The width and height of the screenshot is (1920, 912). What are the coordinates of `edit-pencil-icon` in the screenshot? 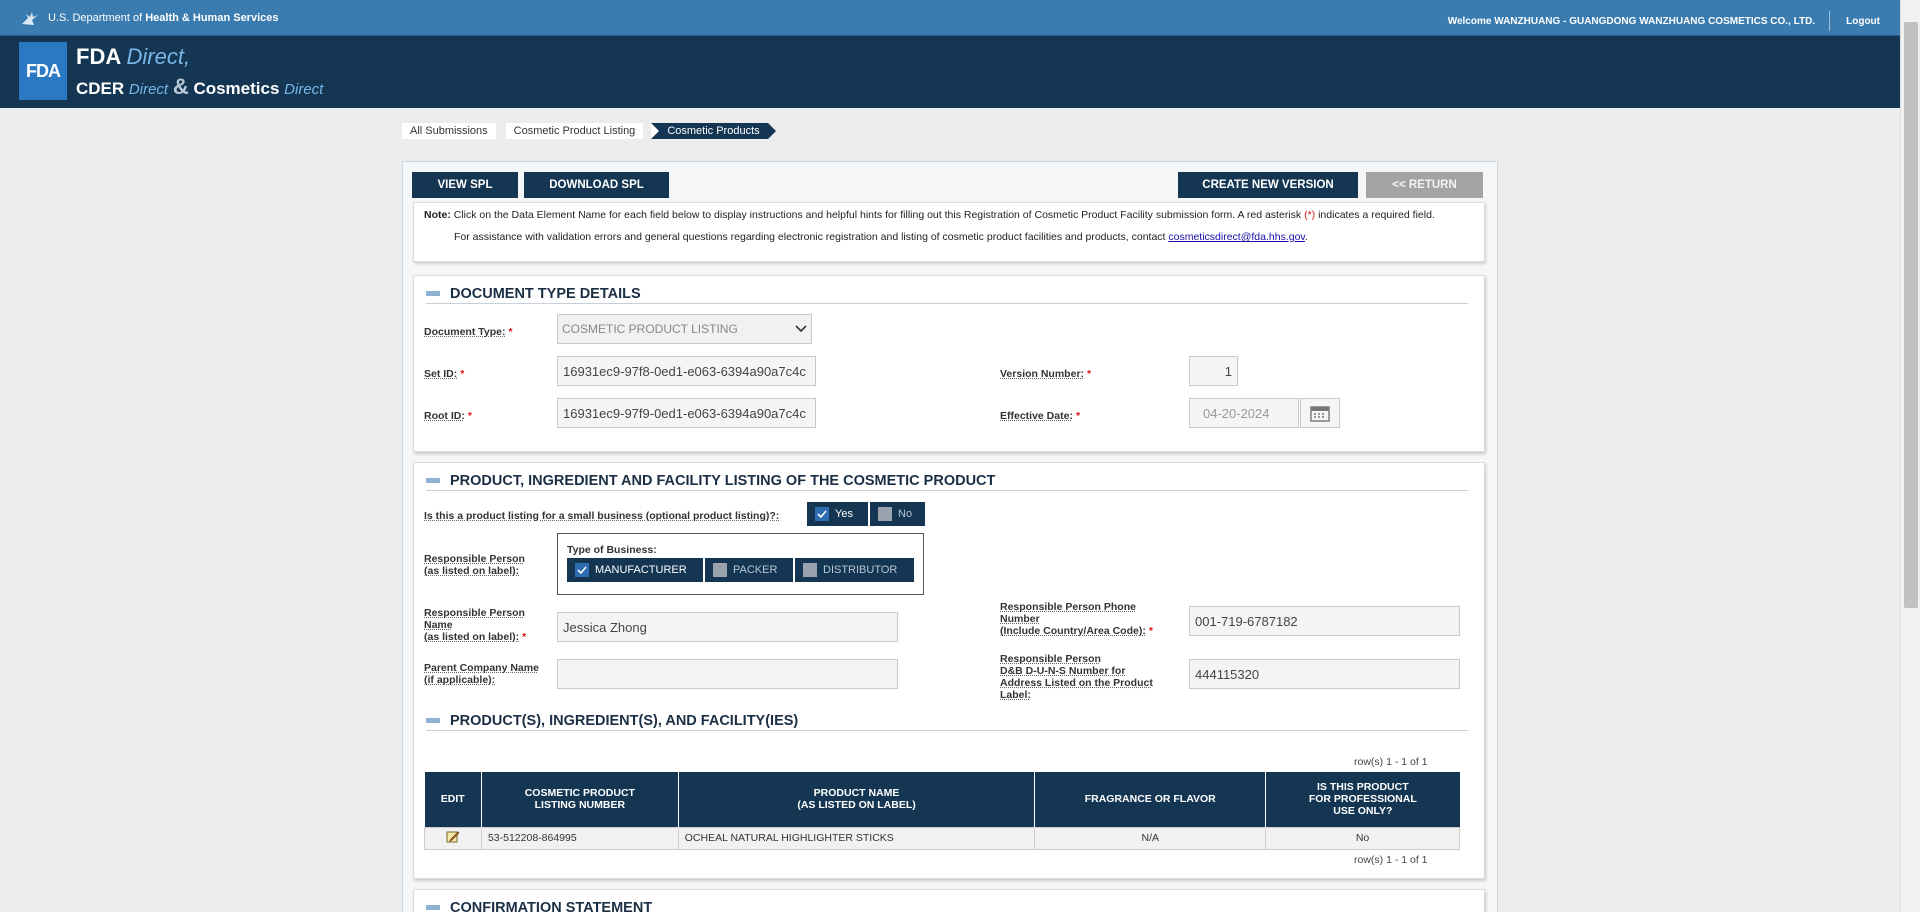 It's located at (453, 836).